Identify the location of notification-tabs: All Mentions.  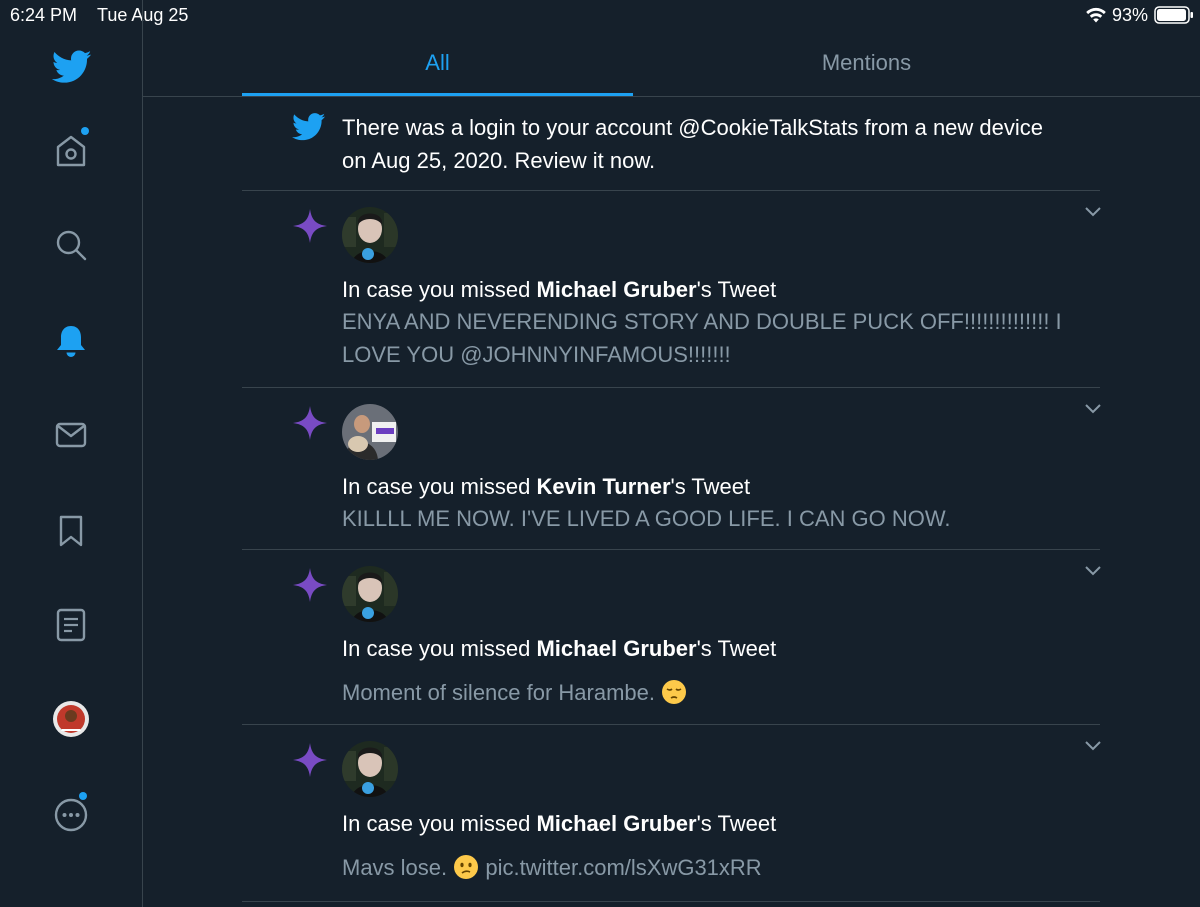
(671, 63).